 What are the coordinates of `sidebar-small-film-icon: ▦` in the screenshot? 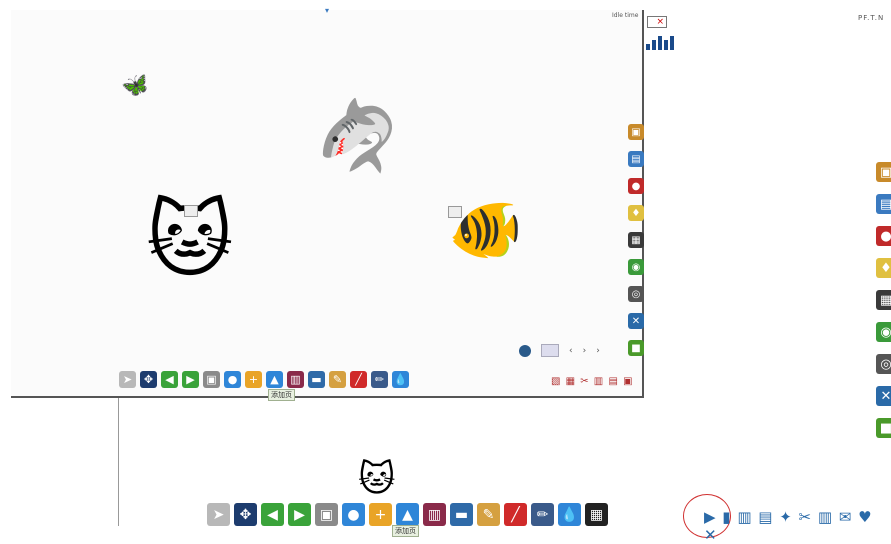 It's located at (636, 240).